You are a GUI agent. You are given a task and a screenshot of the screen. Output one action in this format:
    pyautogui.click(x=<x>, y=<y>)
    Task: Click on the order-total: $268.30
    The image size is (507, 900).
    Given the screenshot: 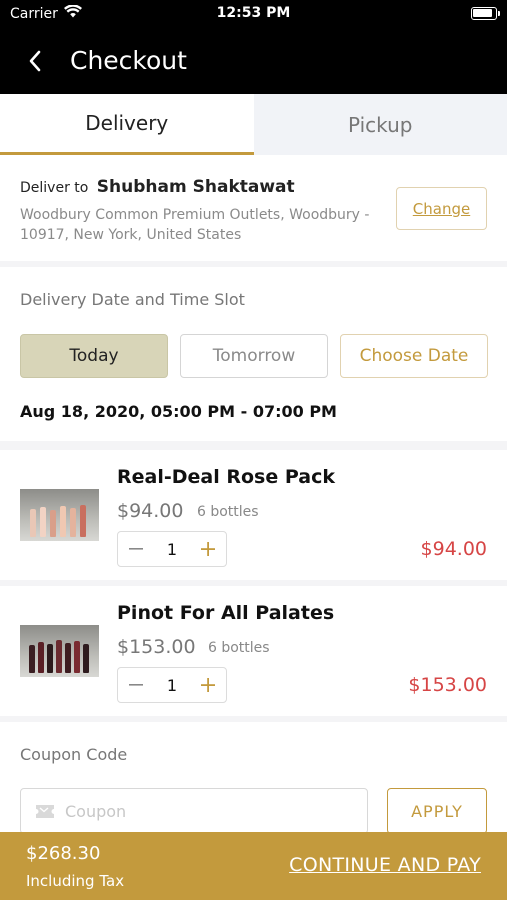 What is the action you would take?
    pyautogui.click(x=63, y=853)
    